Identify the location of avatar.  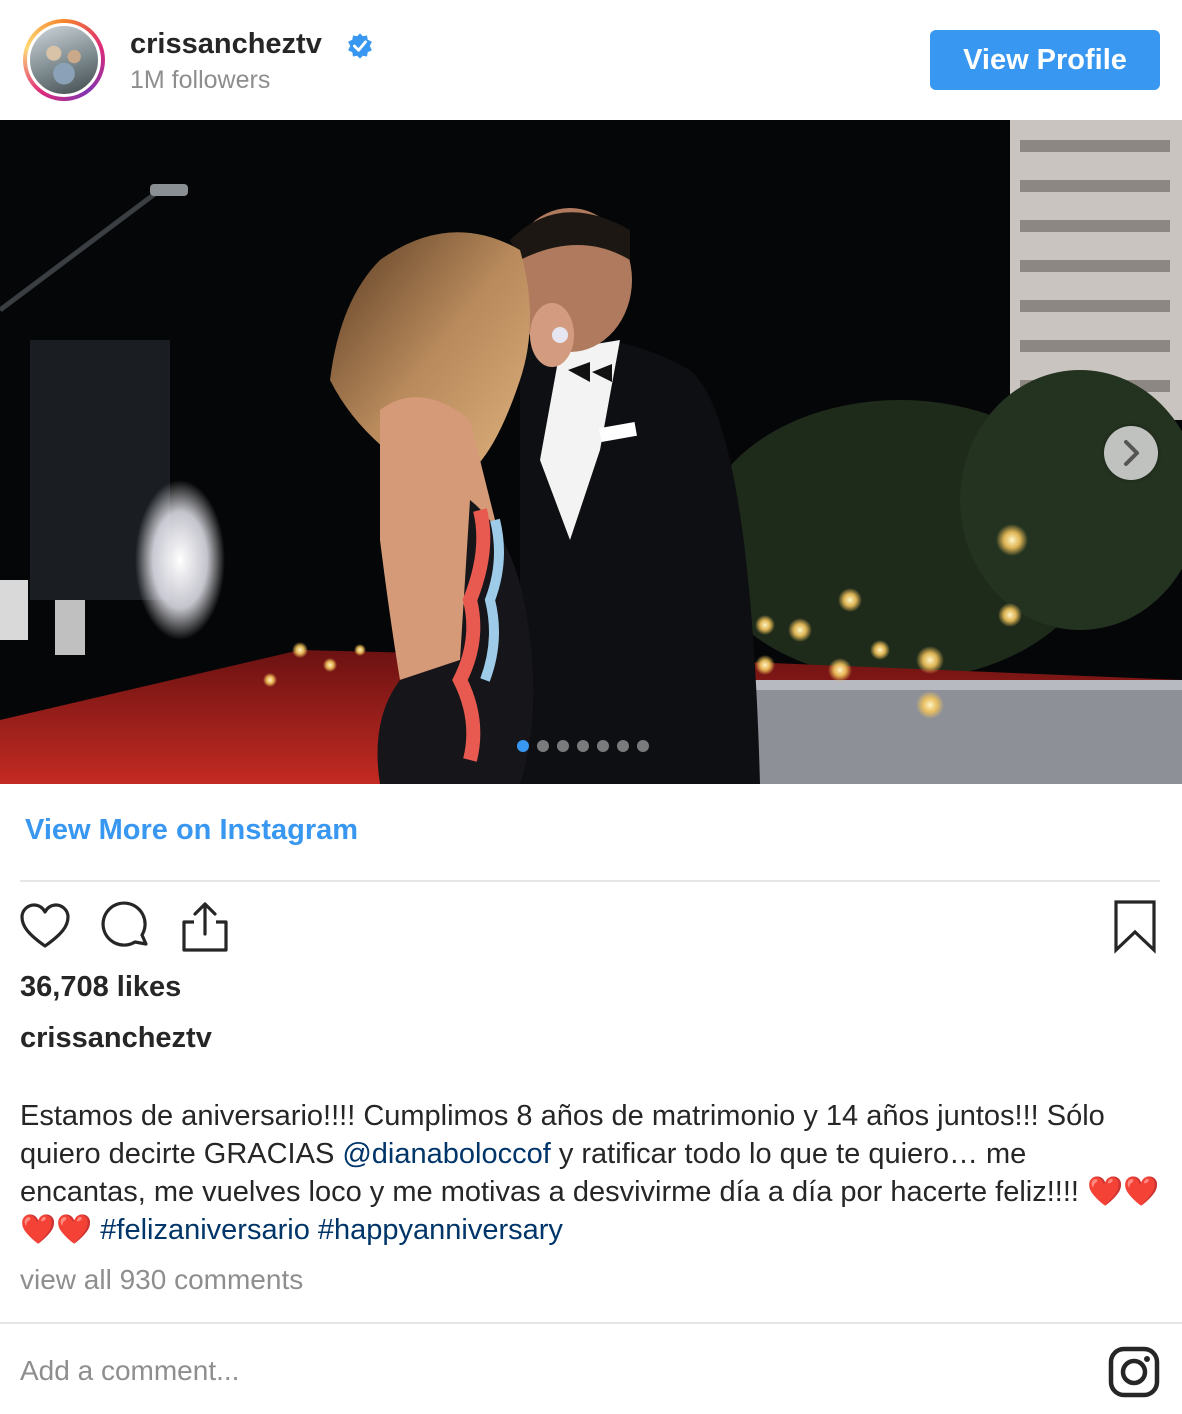
(64, 60).